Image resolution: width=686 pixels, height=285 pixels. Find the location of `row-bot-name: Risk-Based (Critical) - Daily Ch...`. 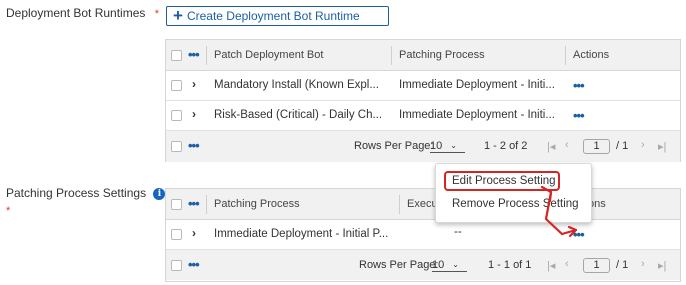

row-bot-name: Risk-Based (Critical) - Daily Ch... is located at coordinates (298, 115).